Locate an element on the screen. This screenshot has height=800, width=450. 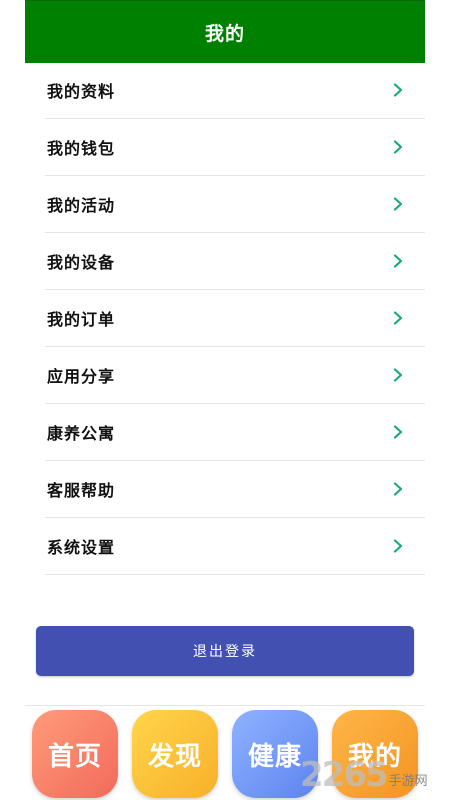
menu-item-label: 客服帮助 is located at coordinates (81, 490).